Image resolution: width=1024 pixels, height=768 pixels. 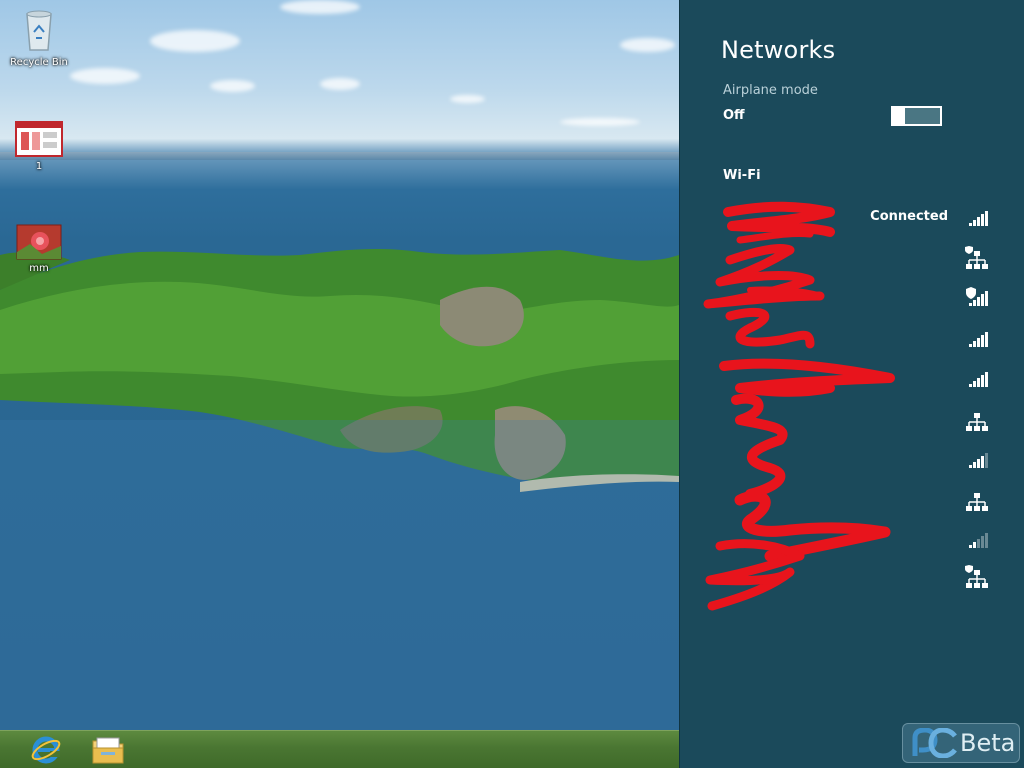 What do you see at coordinates (39, 30) in the screenshot?
I see `recycle-bin-icon` at bounding box center [39, 30].